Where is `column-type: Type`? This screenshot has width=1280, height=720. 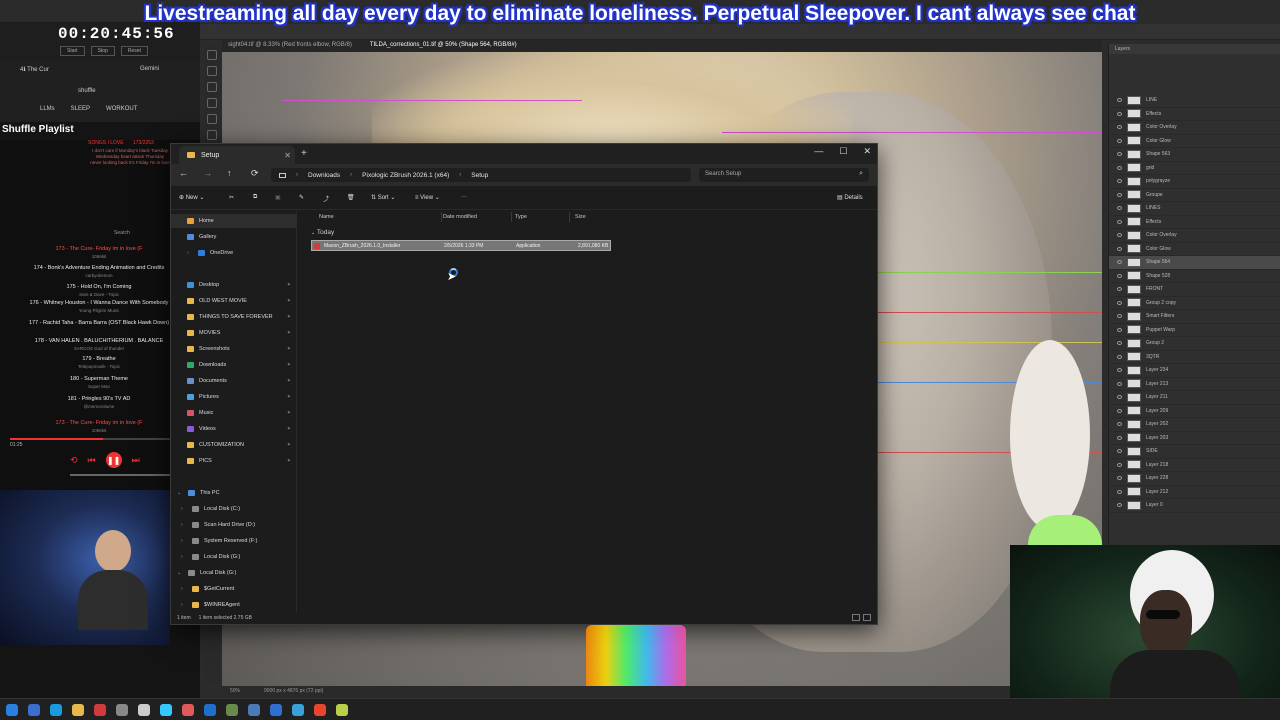
column-type: Type is located at coordinates (521, 217).